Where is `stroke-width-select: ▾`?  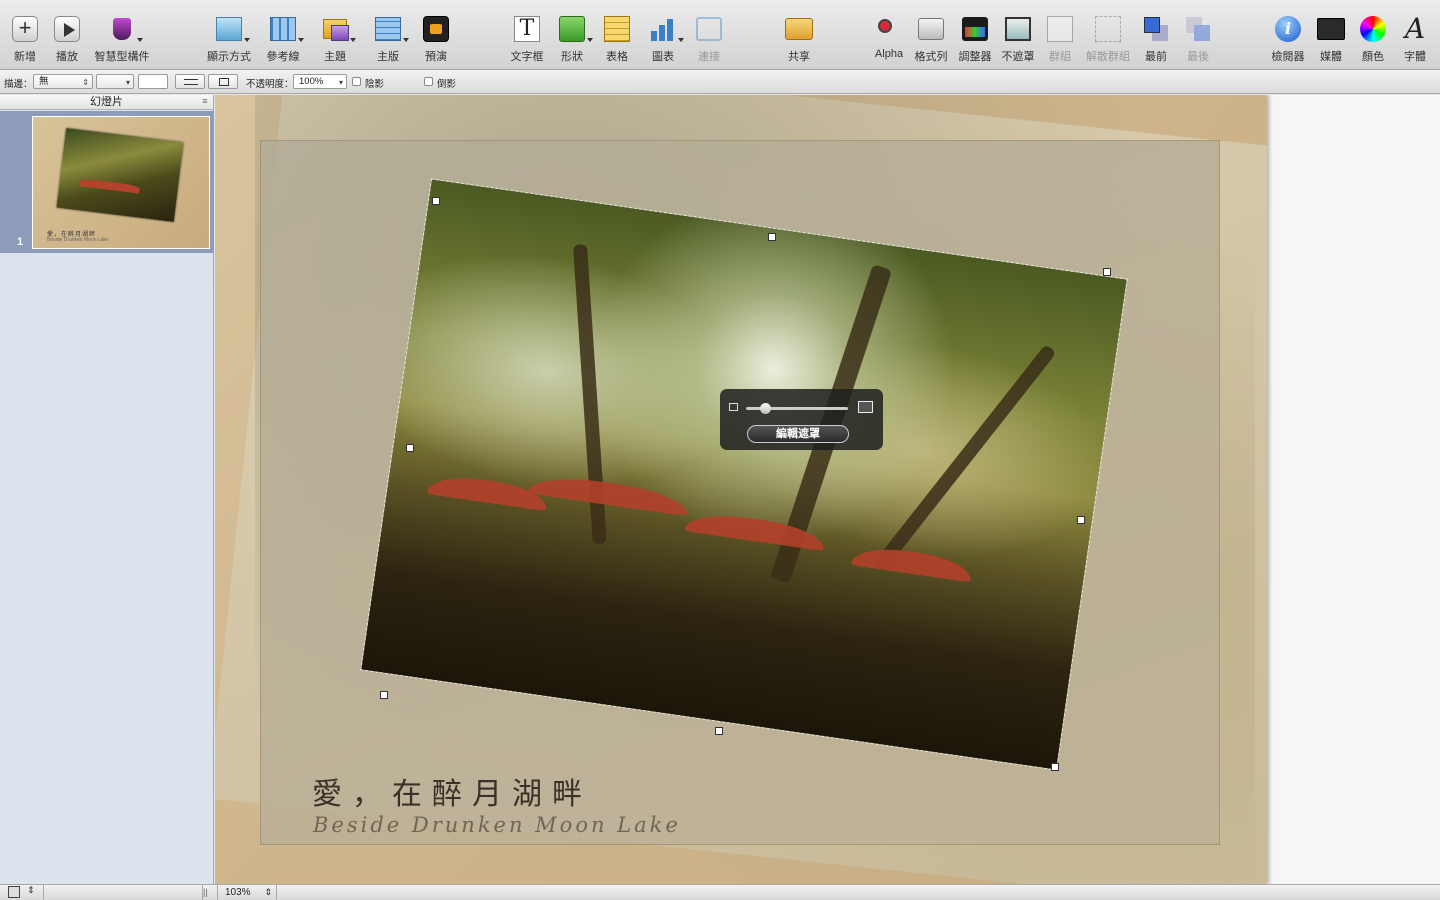 stroke-width-select: ▾ is located at coordinates (115, 81).